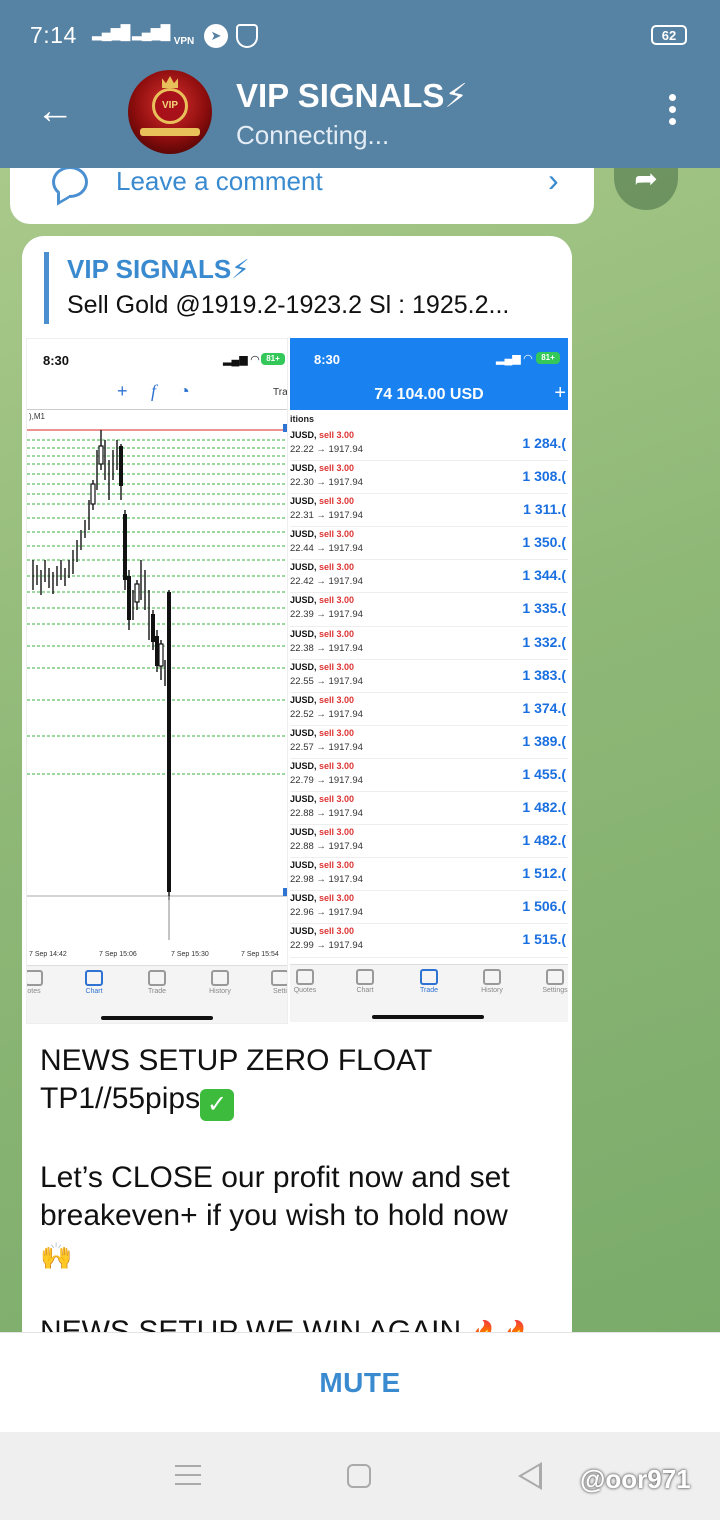 Image resolution: width=720 pixels, height=1520 pixels. What do you see at coordinates (560, 393) in the screenshot?
I see `plus-icon: +` at bounding box center [560, 393].